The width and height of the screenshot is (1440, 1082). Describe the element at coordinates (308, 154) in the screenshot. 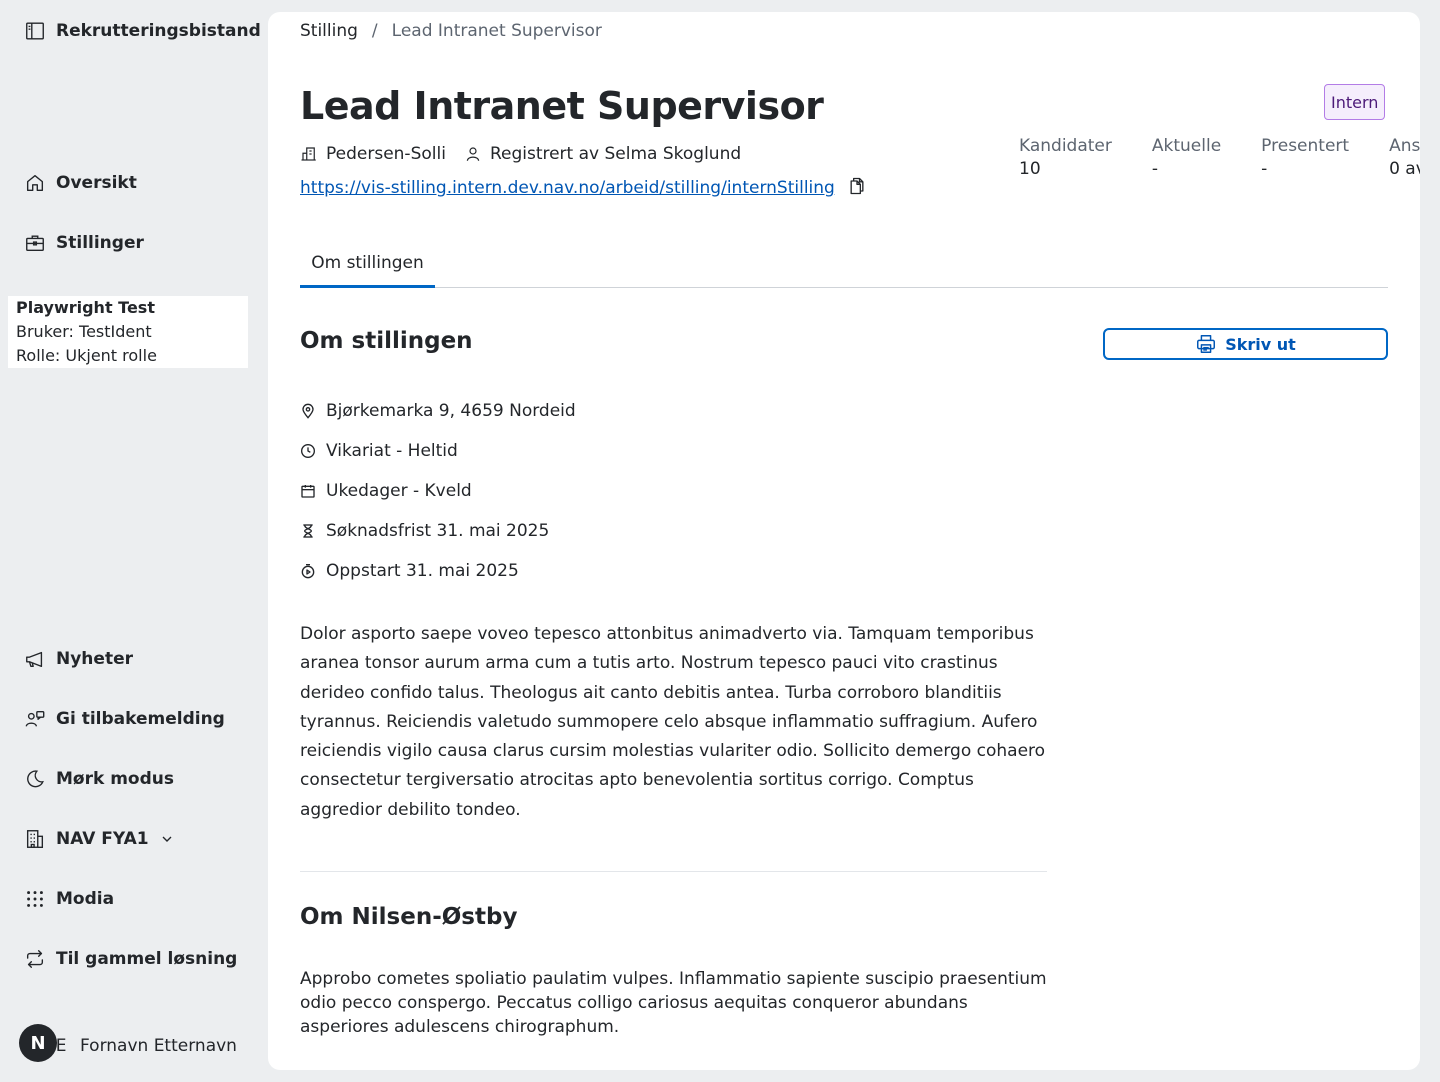

I see `buildings-icon` at that location.